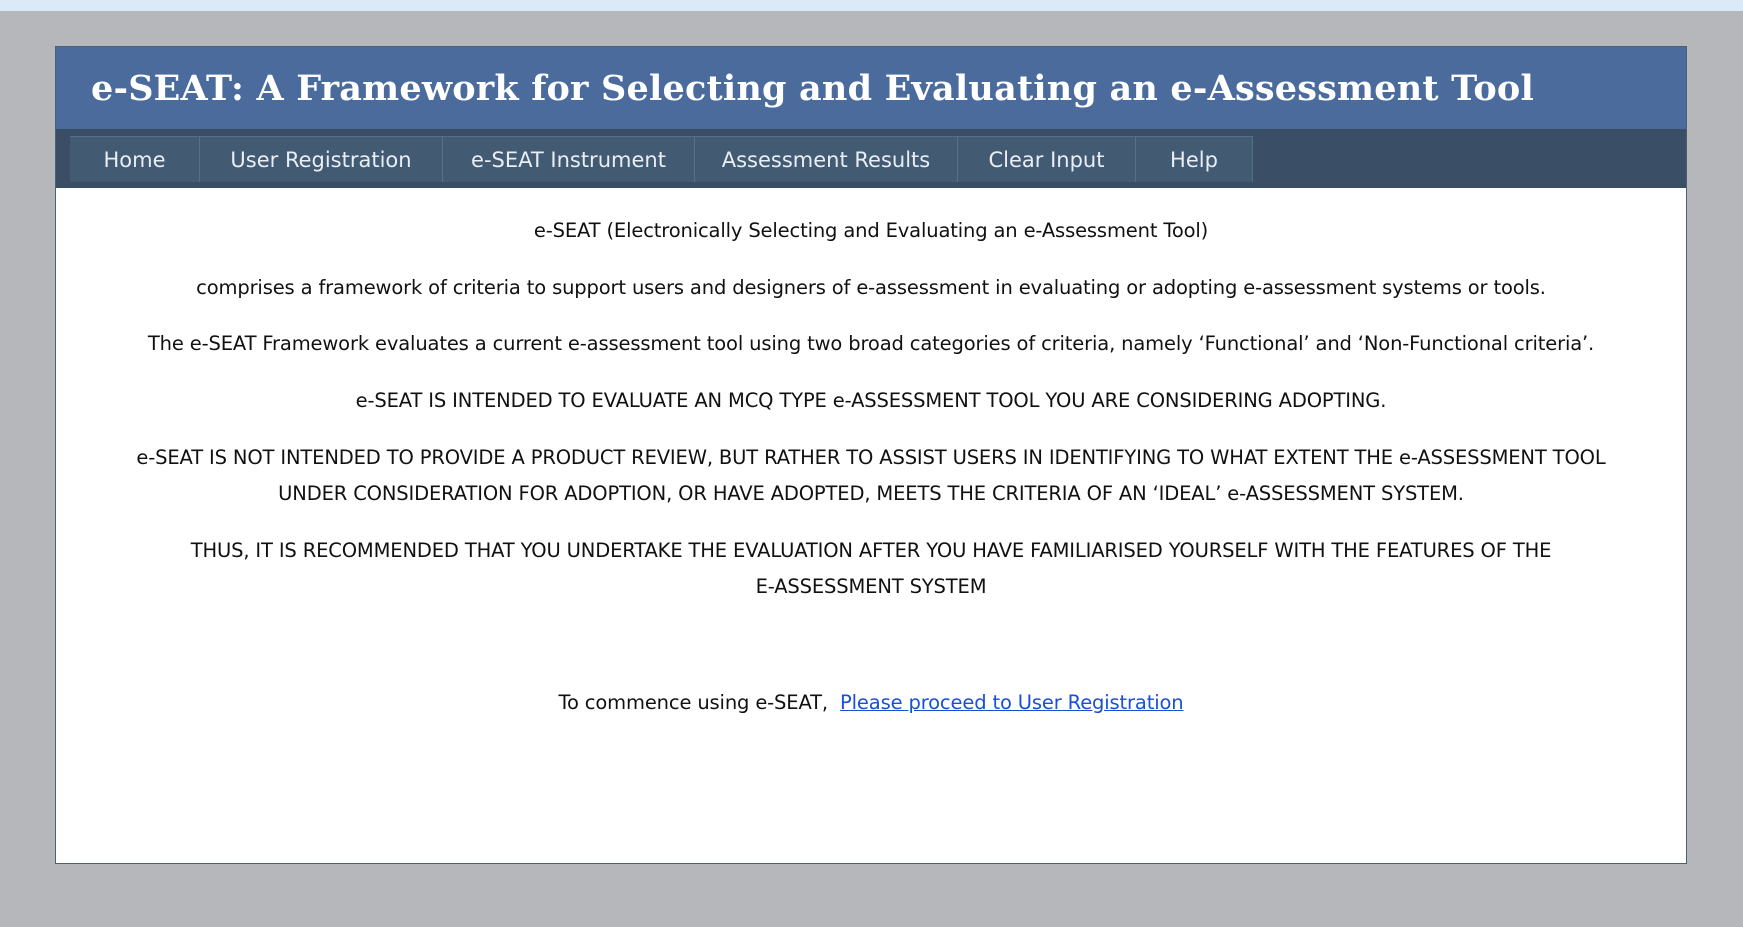  I want to click on nav-item-eseat-instrument: e-SEAT Instrument, so click(569, 159).